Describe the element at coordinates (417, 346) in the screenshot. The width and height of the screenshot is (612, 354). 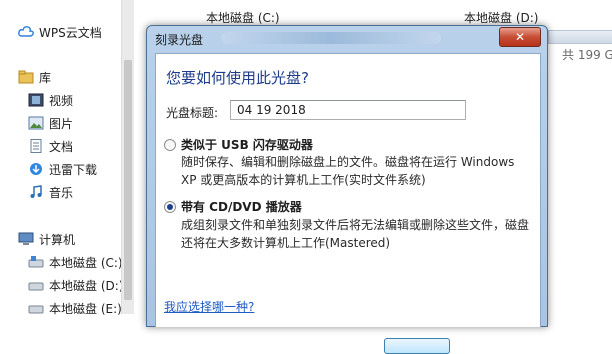
I see `next-button` at that location.